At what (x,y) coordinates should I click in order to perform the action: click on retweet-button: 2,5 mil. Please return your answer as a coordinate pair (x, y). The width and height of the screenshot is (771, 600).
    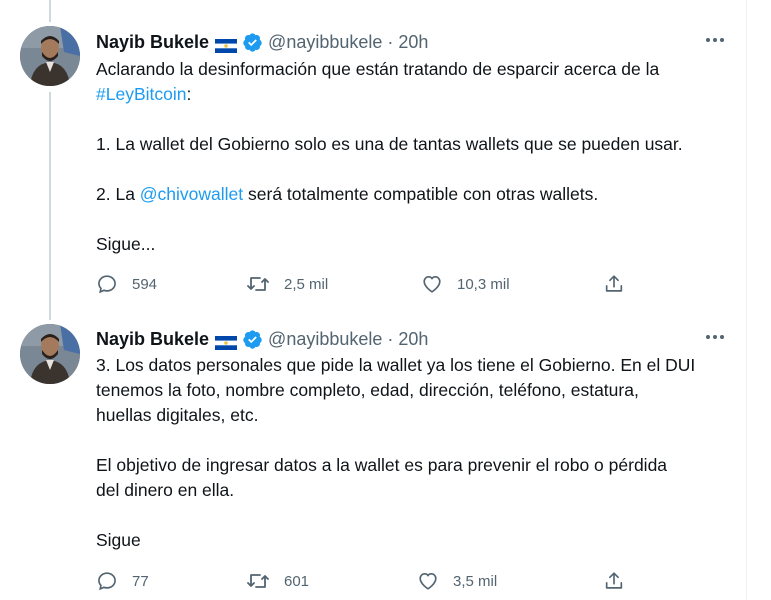
    Looking at the image, I should click on (287, 284).